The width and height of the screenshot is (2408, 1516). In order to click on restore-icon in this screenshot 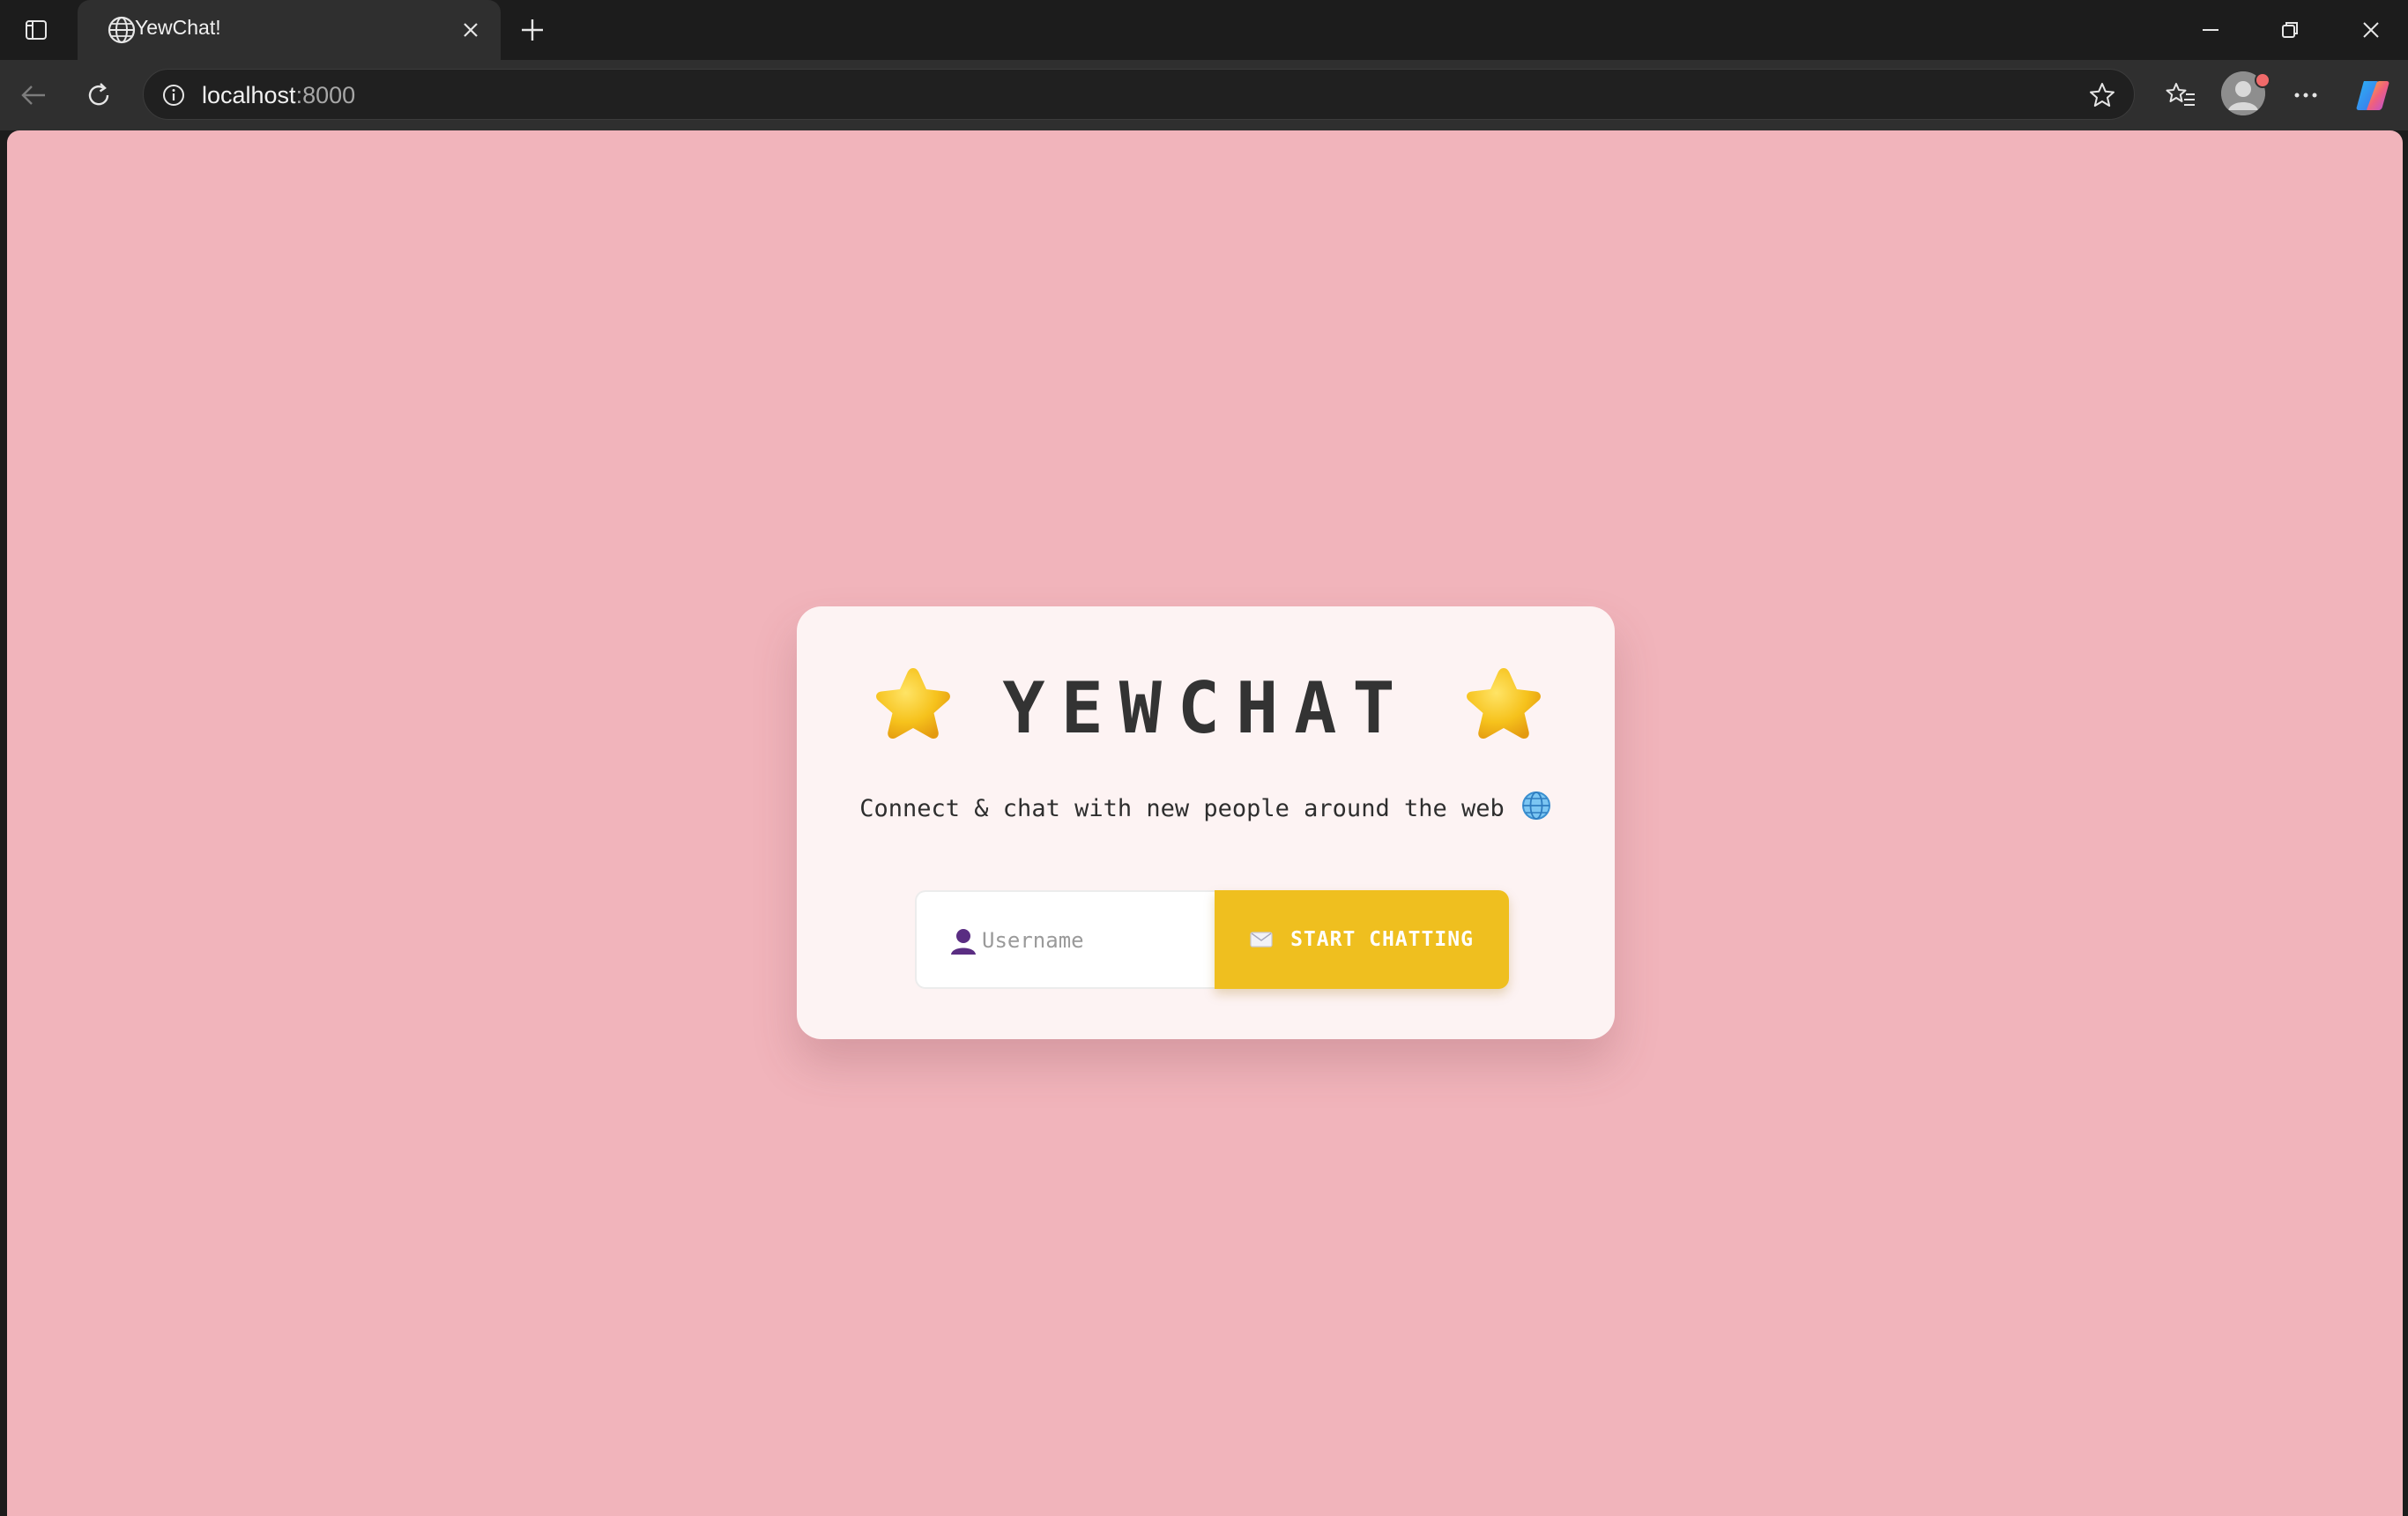, I will do `click(2289, 30)`.